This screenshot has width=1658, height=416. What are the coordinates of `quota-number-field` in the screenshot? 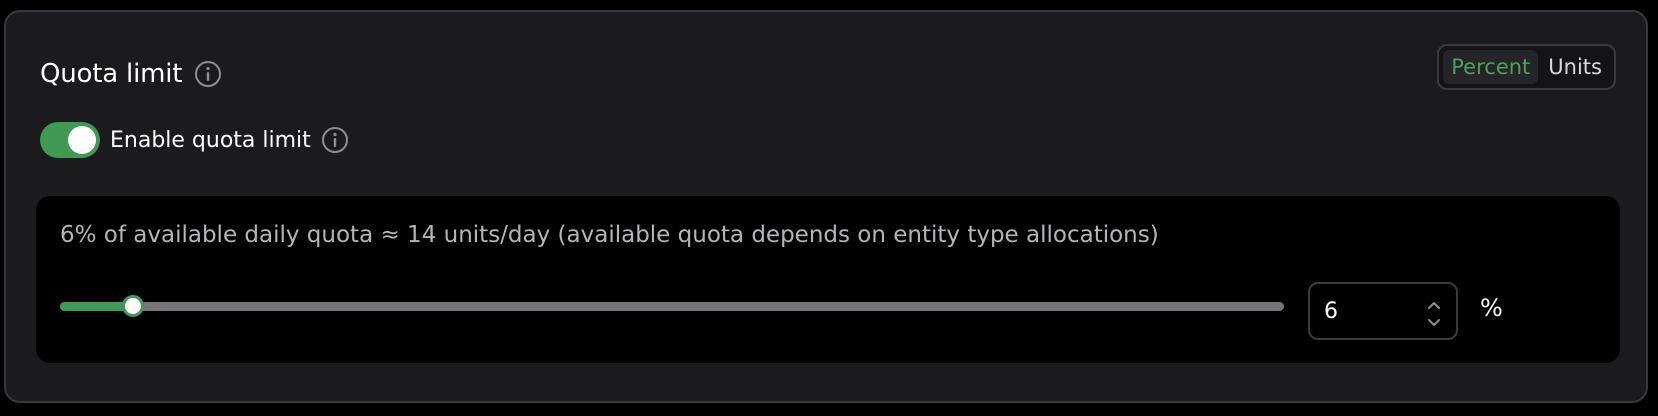 It's located at (1383, 311).